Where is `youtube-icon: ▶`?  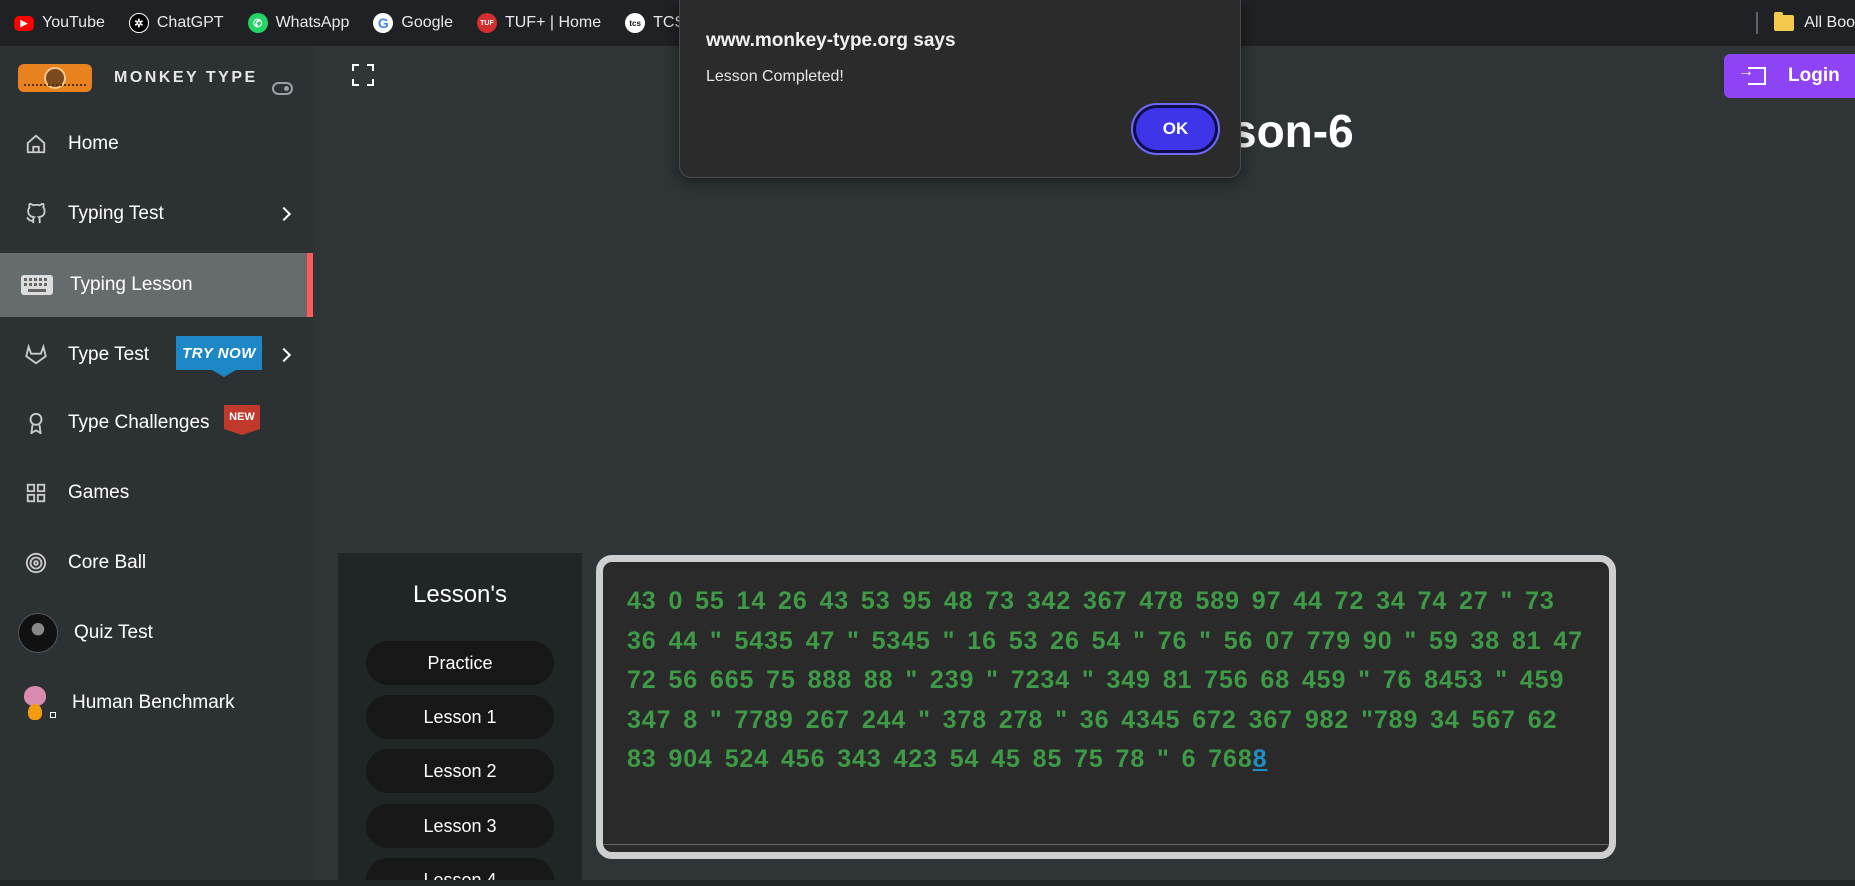
youtube-icon: ▶ is located at coordinates (24, 23).